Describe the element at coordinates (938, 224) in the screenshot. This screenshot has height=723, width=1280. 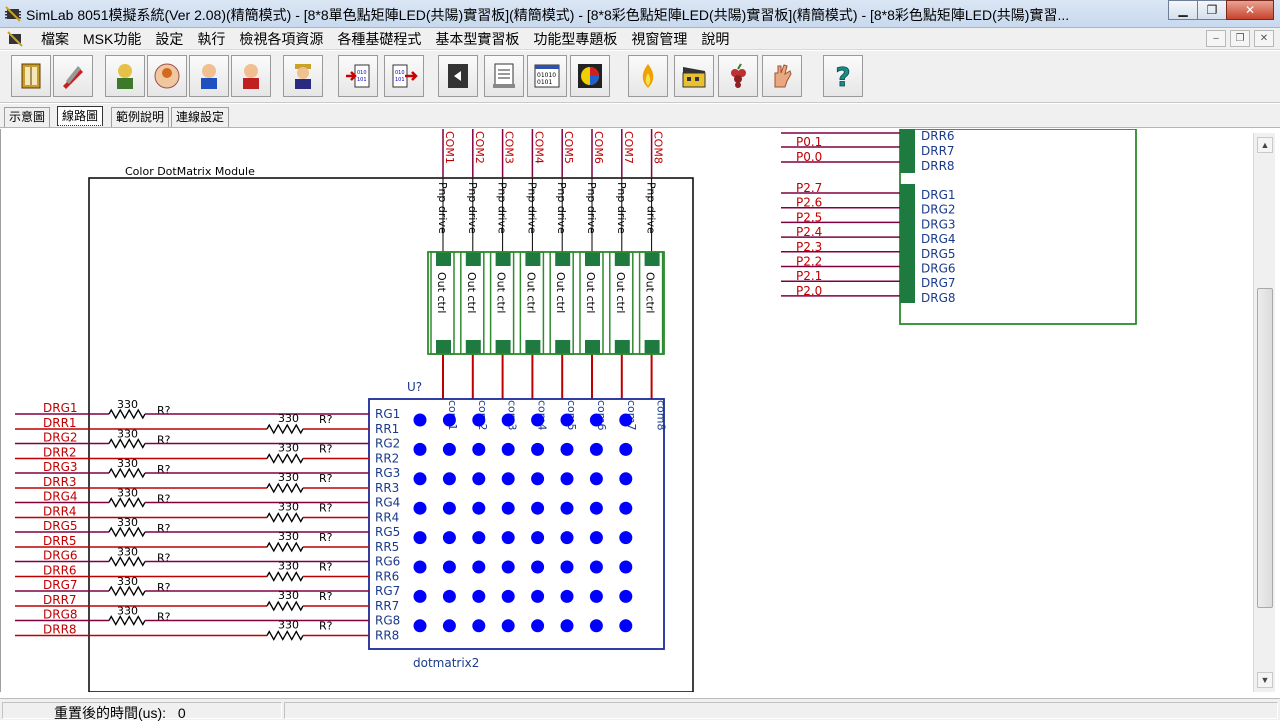
I see `mcu-pin-label: DRG3` at that location.